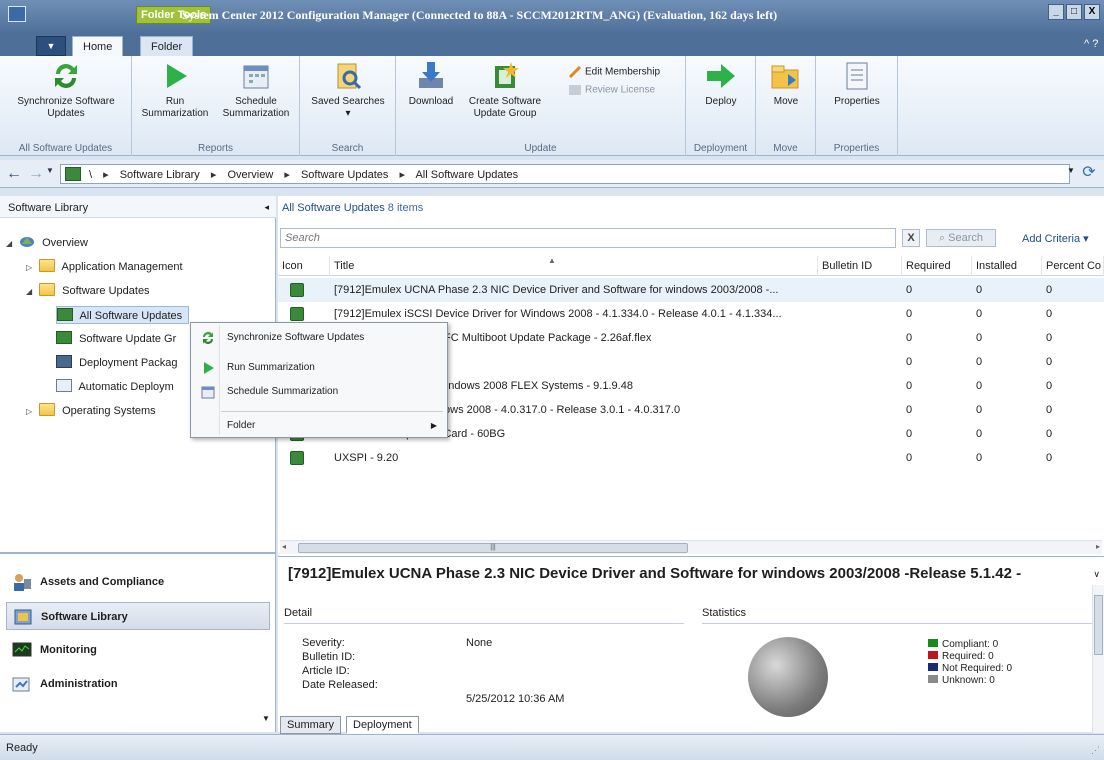  What do you see at coordinates (65, 148) in the screenshot?
I see `group-label: All Software Updates` at bounding box center [65, 148].